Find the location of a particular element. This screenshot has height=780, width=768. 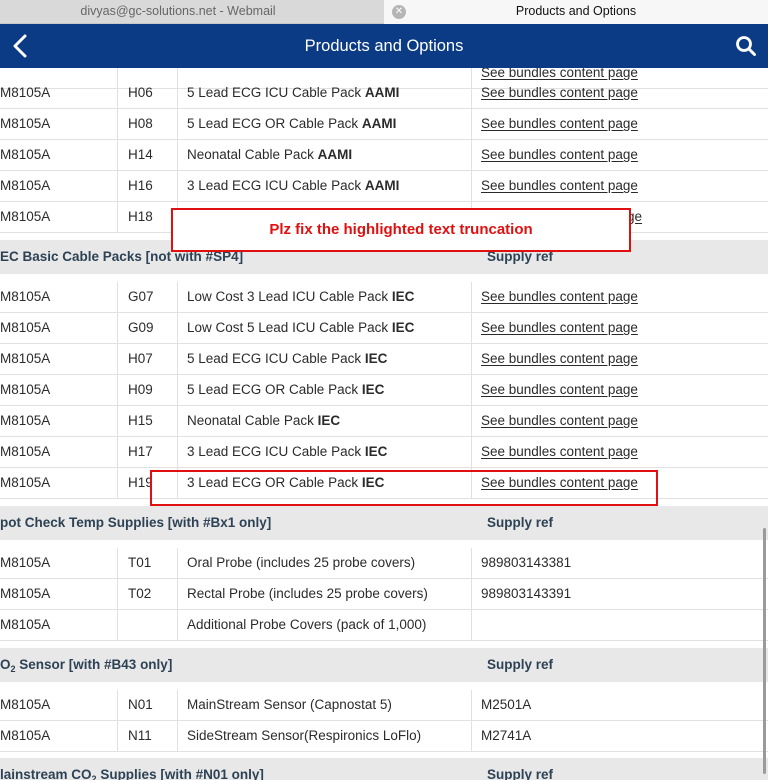

description-cell: Rectal Probe (includes 25 probe covers) is located at coordinates (307, 593).